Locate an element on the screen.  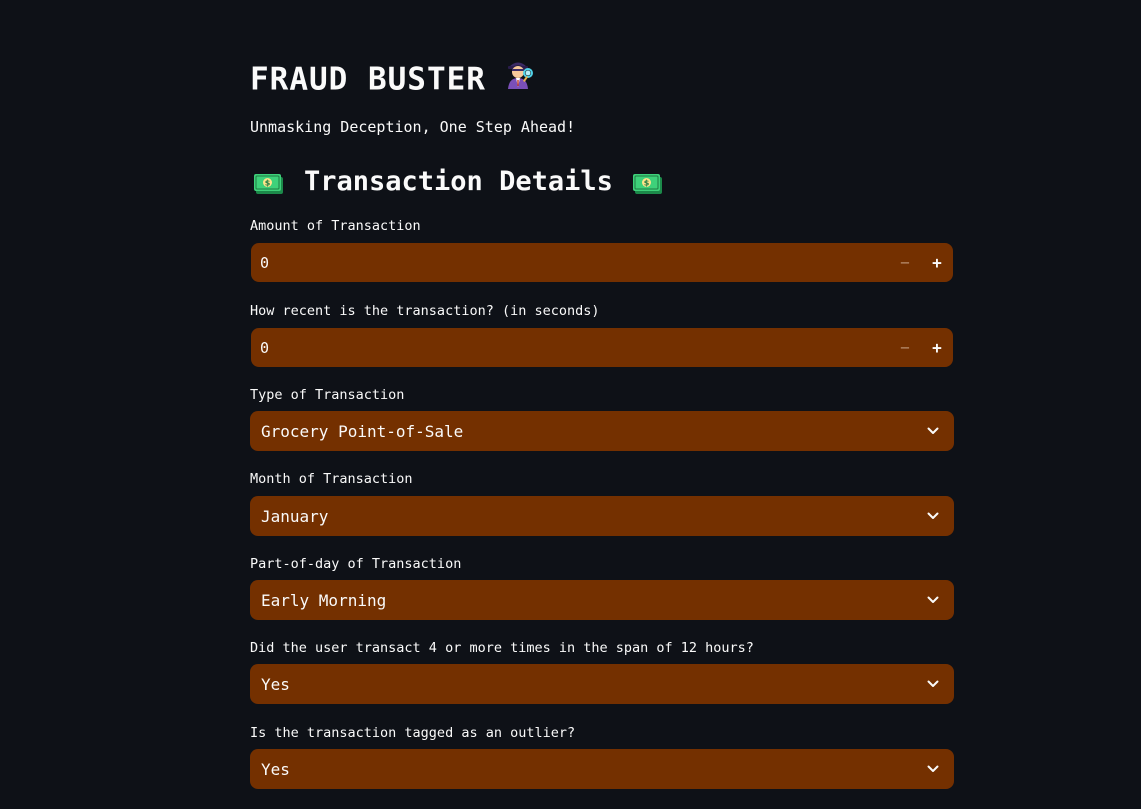
type-select: Grocery Point-of-Sale is located at coordinates (602, 431).